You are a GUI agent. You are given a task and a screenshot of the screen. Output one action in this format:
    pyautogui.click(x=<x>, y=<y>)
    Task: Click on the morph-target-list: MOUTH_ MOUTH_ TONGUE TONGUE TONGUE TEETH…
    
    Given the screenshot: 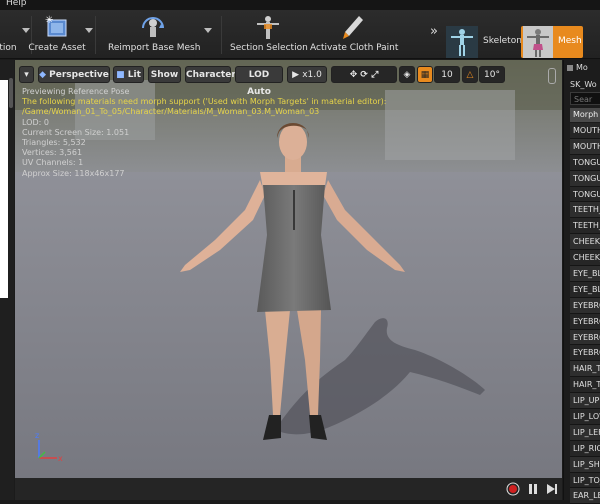 What is the action you would take?
    pyautogui.click(x=585, y=313)
    